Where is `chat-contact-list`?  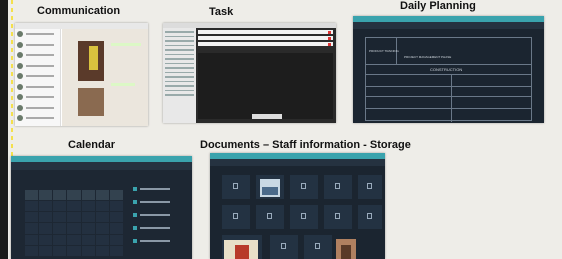 chat-contact-list is located at coordinates (38, 77).